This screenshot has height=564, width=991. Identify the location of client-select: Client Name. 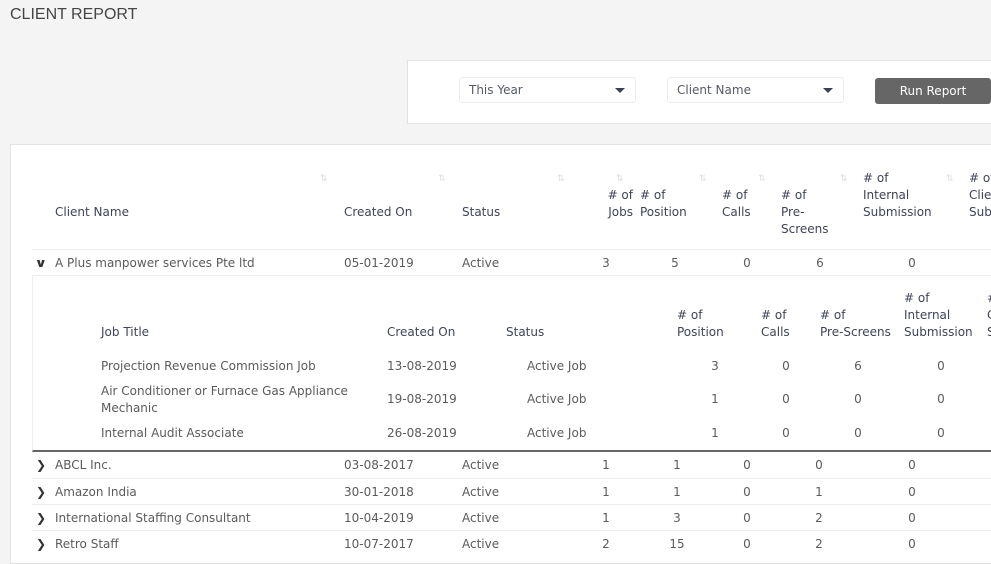
(755, 90).